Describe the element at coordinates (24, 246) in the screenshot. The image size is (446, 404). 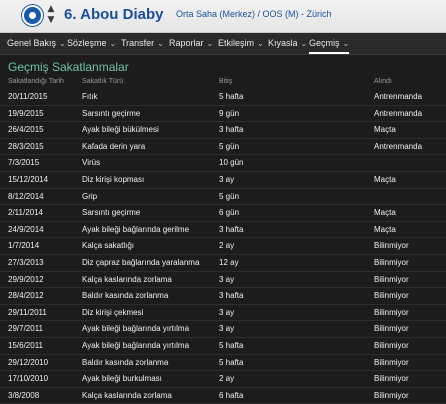
I see `injury-date: 1/7/2014` at that location.